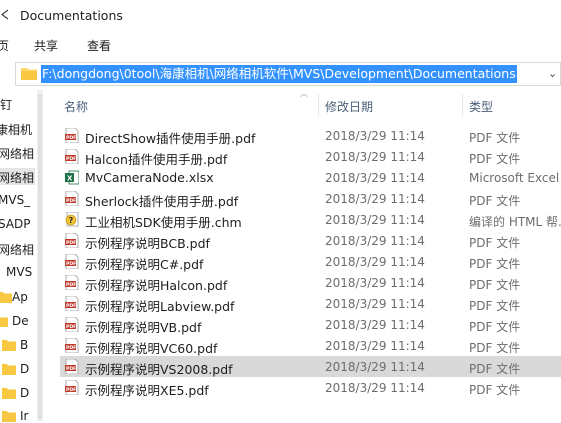 This screenshot has width=561, height=423. What do you see at coordinates (4, 14) in the screenshot?
I see `folder-back-icon` at bounding box center [4, 14].